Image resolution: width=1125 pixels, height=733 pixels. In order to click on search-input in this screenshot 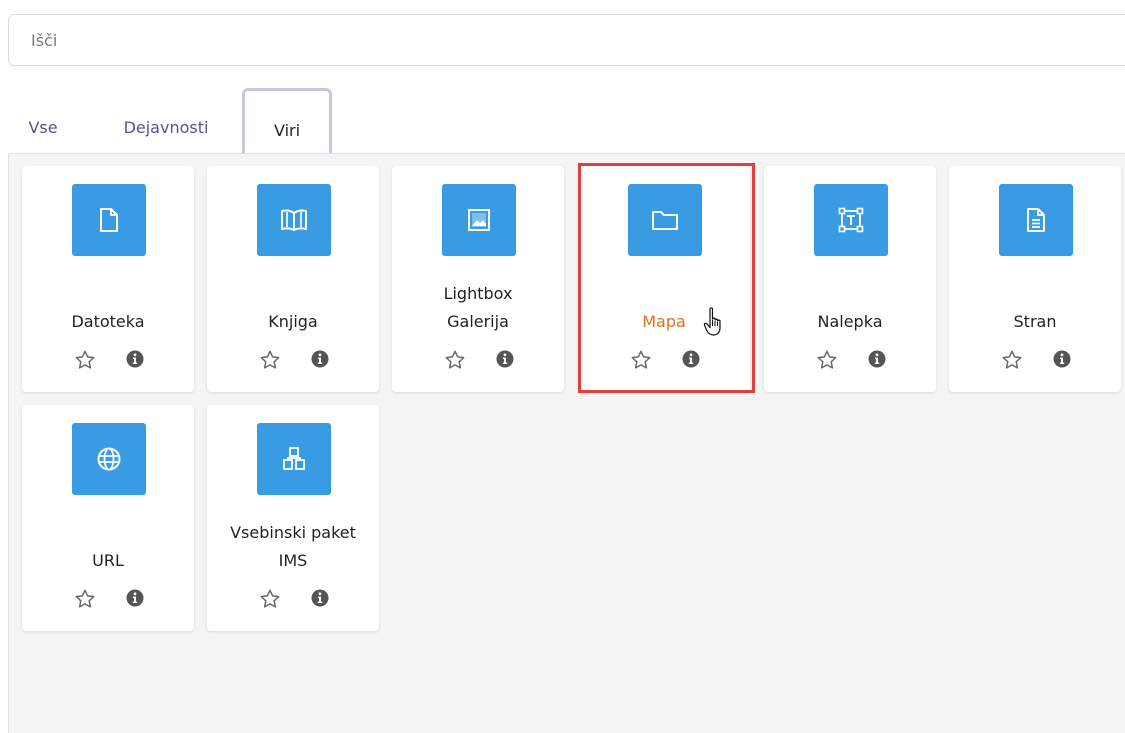, I will do `click(577, 40)`.